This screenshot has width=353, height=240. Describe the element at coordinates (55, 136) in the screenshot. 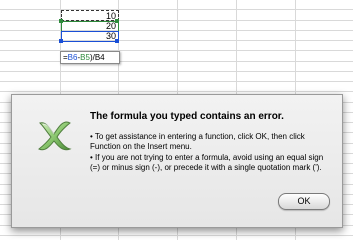

I see `excel-x-icon` at that location.